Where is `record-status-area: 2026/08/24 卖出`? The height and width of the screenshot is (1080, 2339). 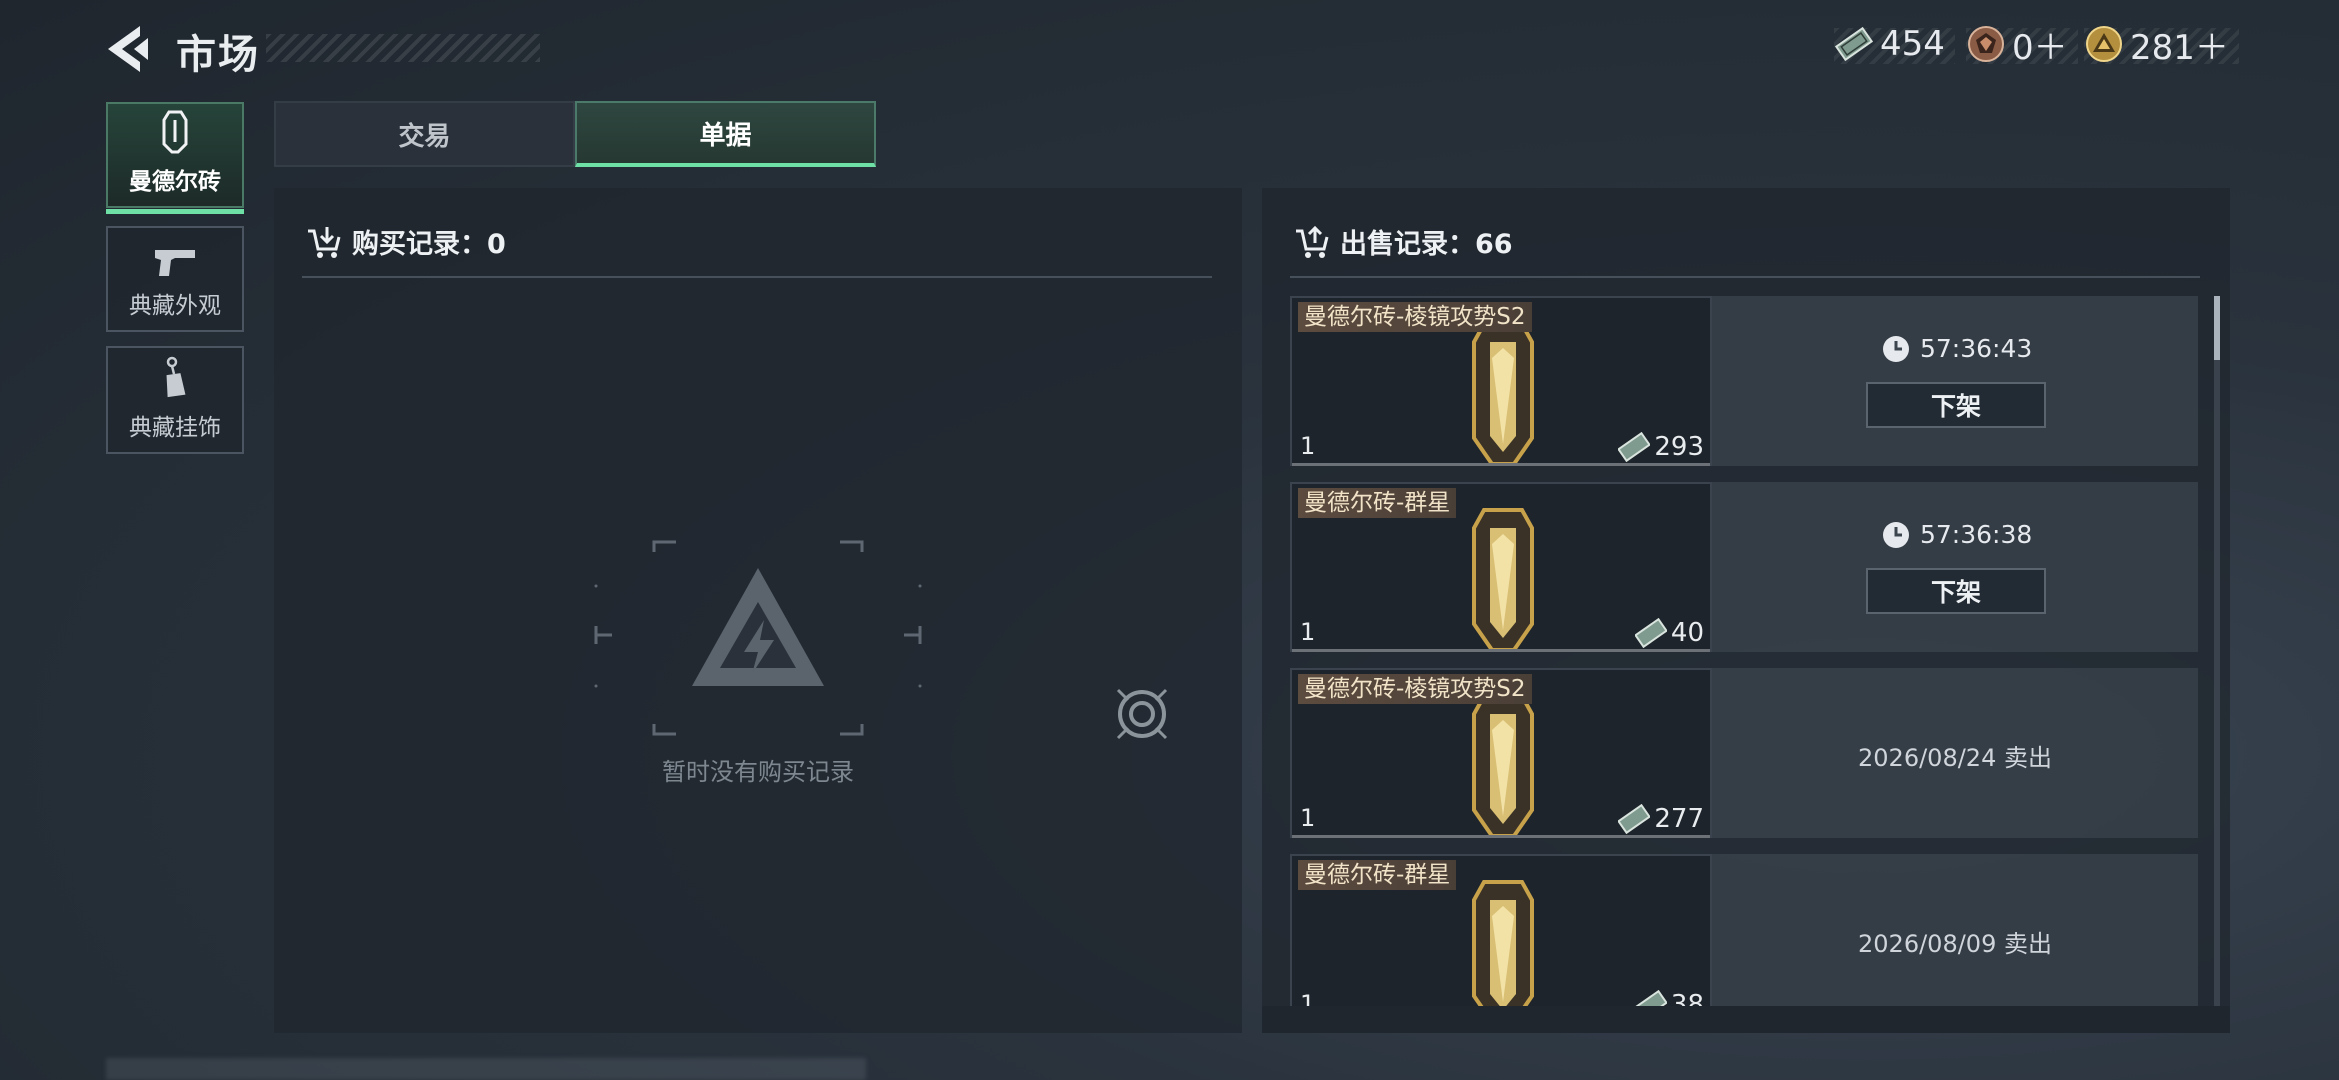 record-status-area: 2026/08/24 卖出 is located at coordinates (1955, 753).